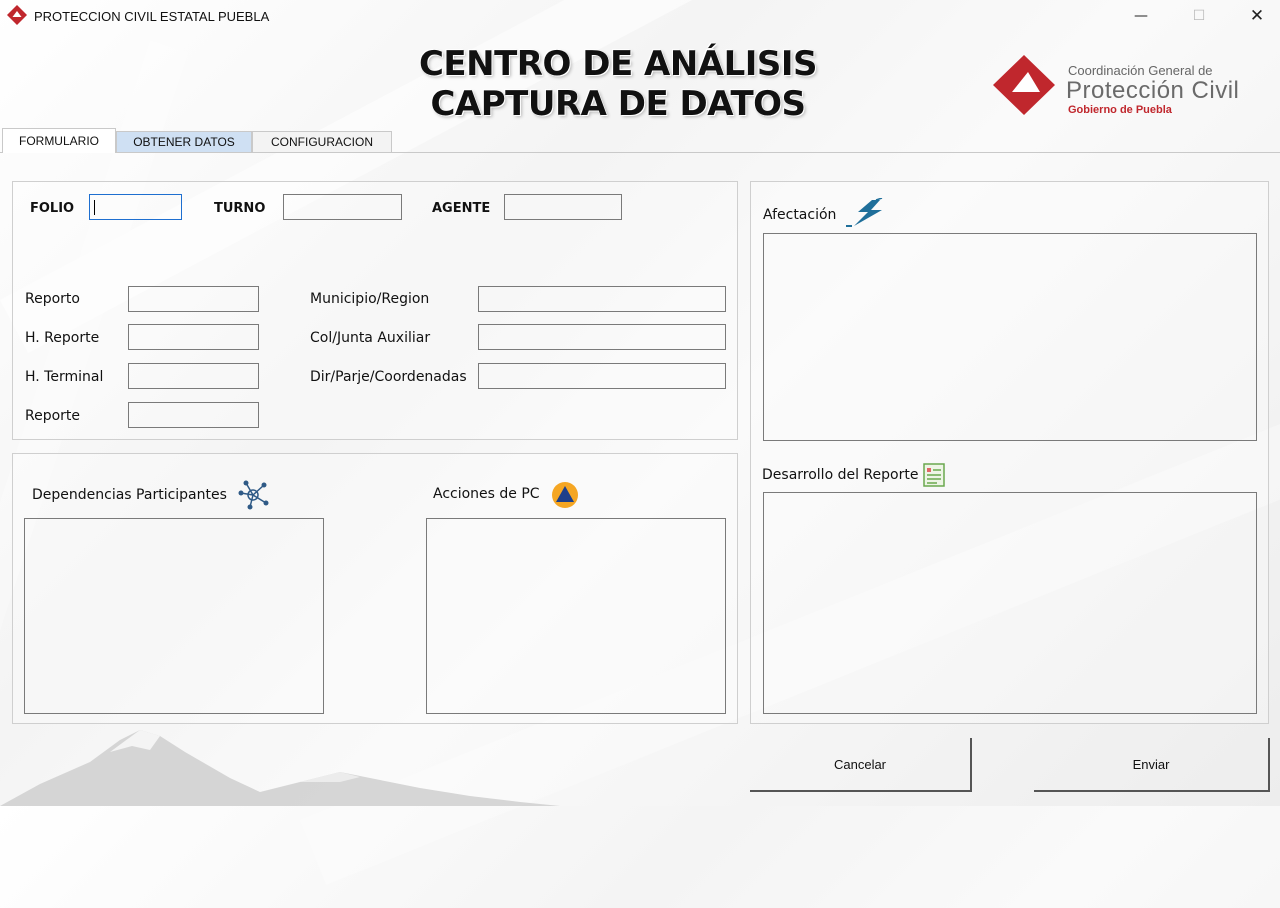 This screenshot has width=1280, height=908. I want to click on page-title: CENTRO DE ANÁLISIS CAPTURA DE DATOS, so click(618, 84).